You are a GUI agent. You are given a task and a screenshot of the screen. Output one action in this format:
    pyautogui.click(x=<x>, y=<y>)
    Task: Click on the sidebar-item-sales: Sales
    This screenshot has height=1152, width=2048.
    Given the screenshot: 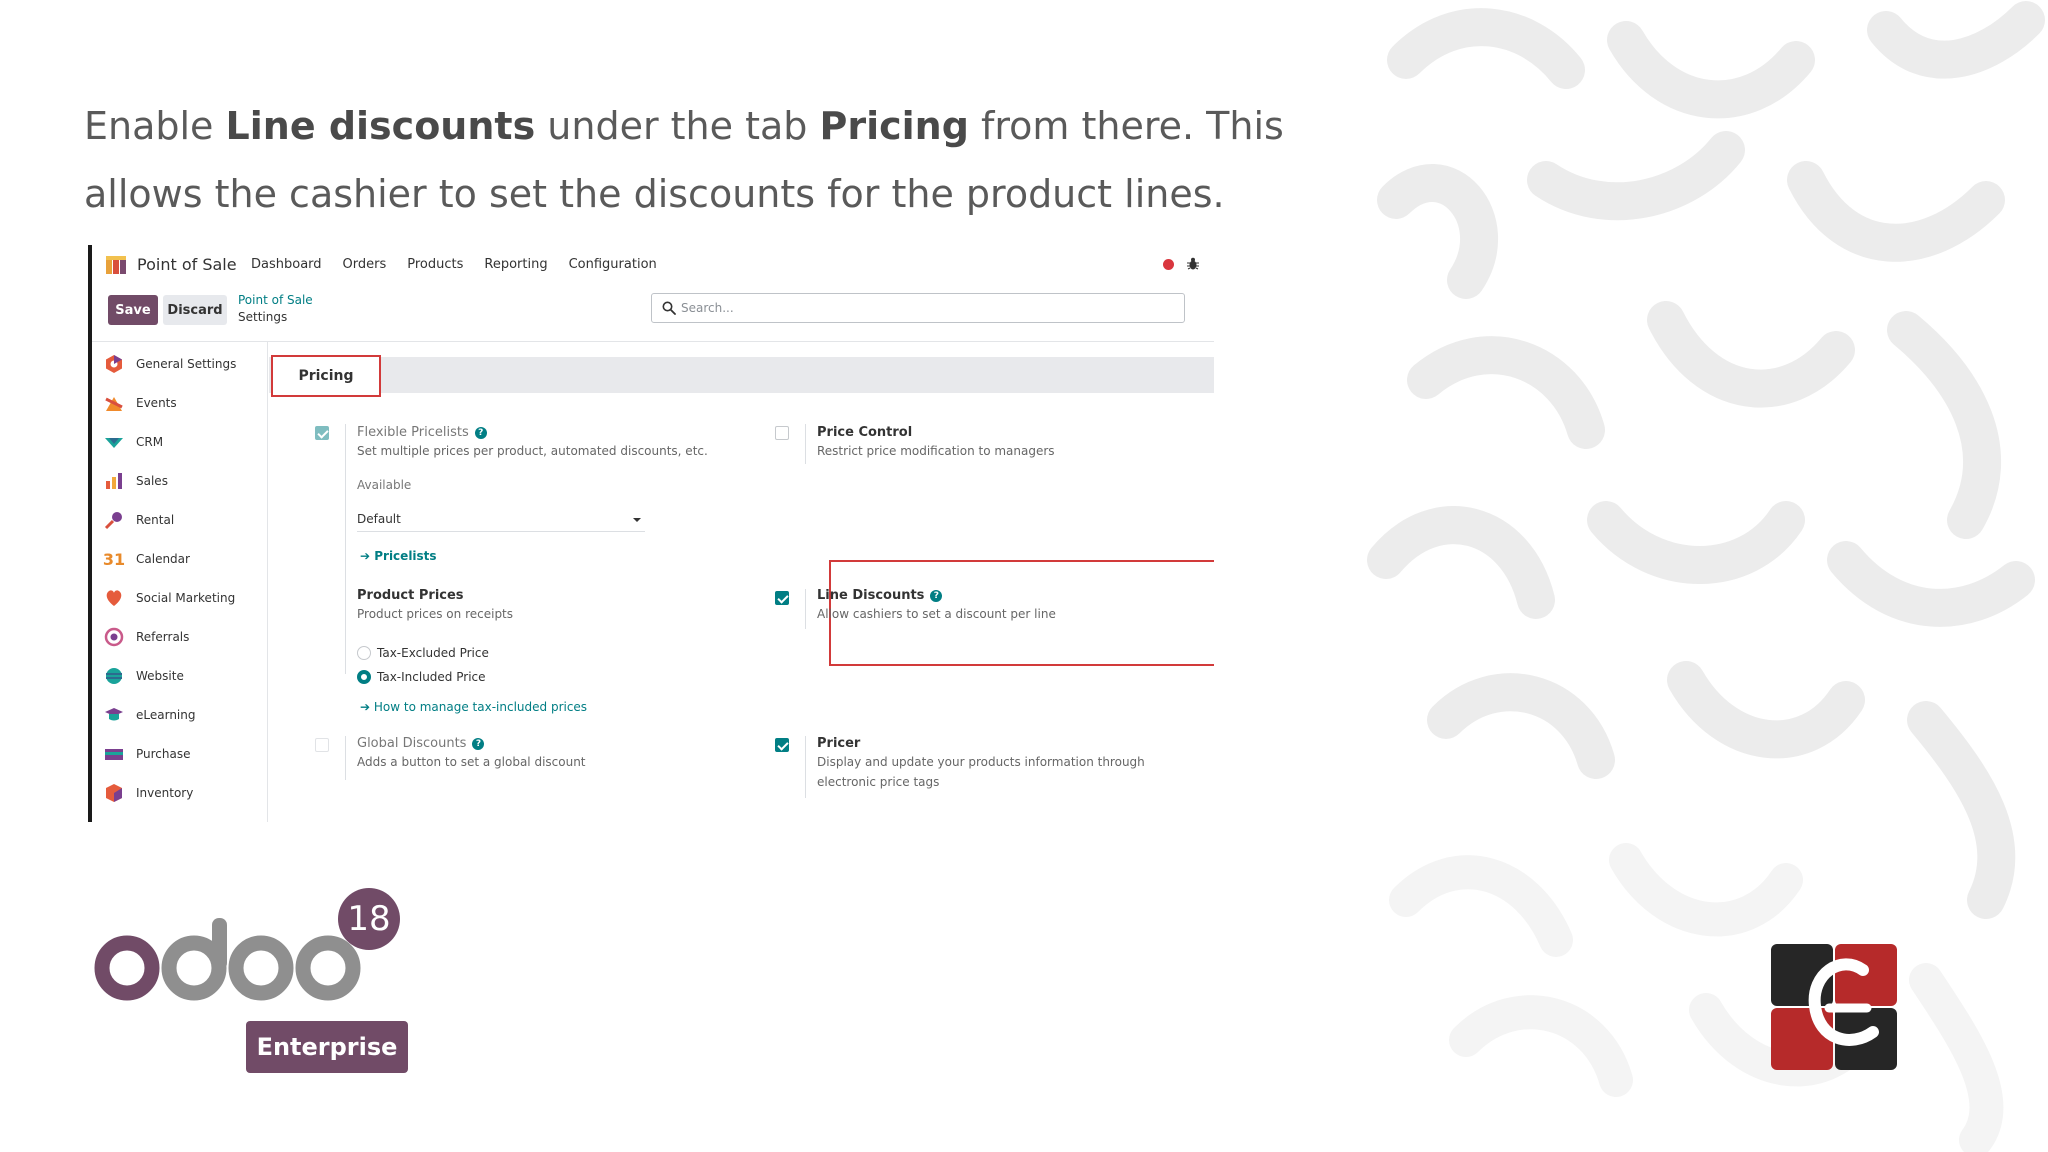 What is the action you would take?
    pyautogui.click(x=136, y=481)
    